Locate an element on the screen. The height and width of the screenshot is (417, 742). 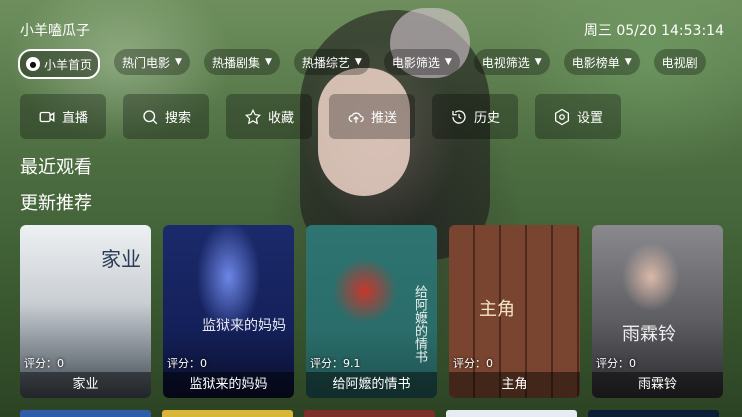
updates-section-title: 更新推荐 is located at coordinates (56, 203).